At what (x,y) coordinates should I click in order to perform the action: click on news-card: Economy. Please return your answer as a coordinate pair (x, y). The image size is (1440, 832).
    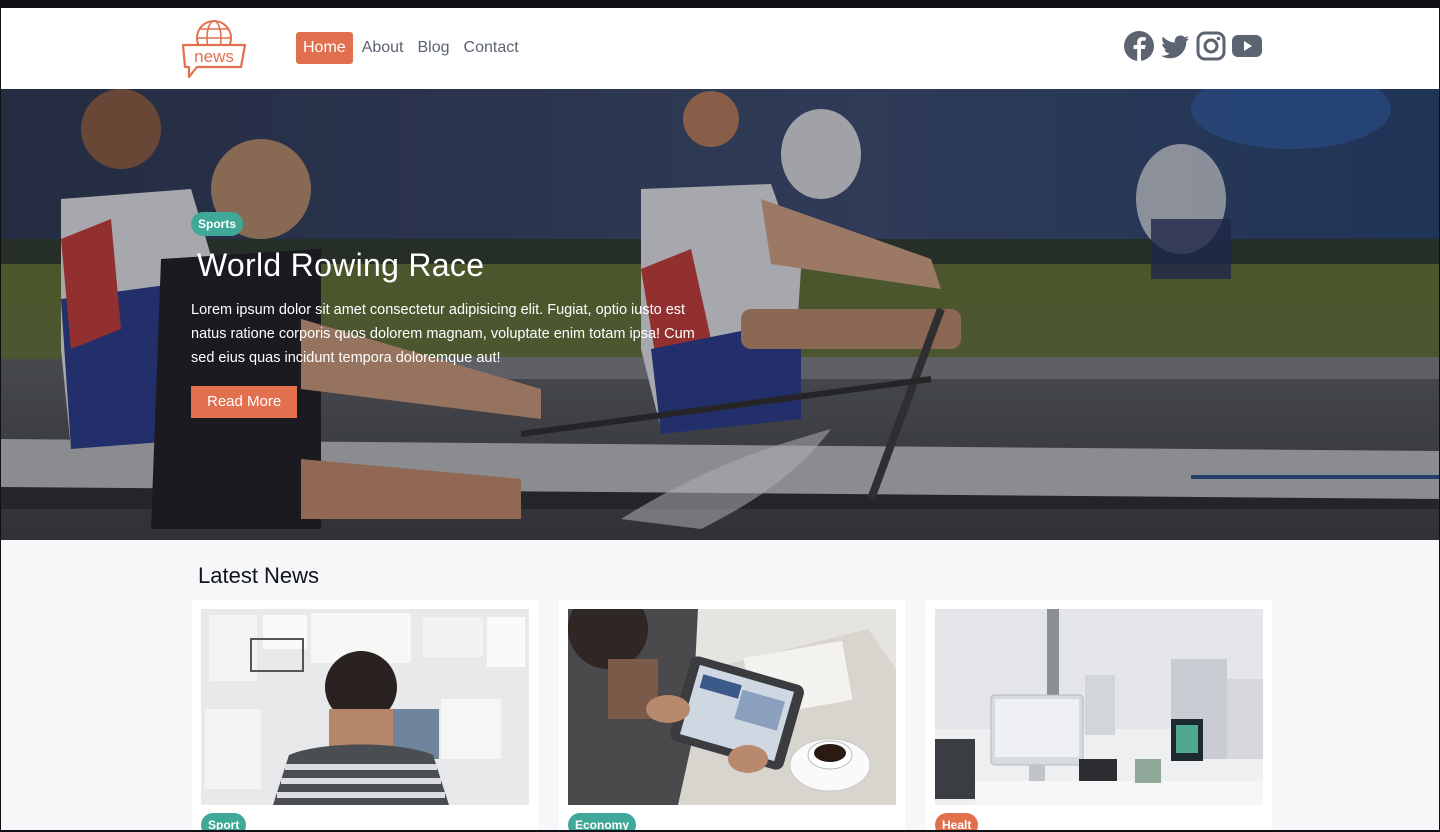
    Looking at the image, I should click on (732, 715).